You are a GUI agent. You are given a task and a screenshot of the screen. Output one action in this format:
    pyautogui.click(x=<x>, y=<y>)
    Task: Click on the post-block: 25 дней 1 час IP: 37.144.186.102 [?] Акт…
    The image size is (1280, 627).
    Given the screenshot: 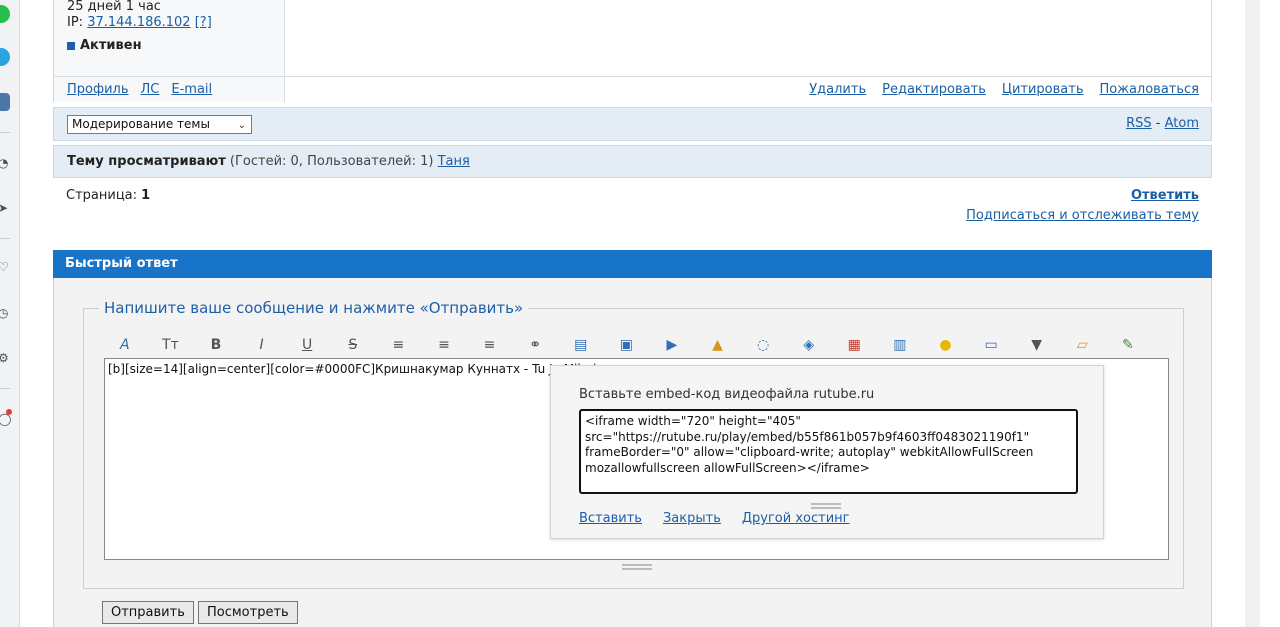 What is the action you would take?
    pyautogui.click(x=632, y=51)
    